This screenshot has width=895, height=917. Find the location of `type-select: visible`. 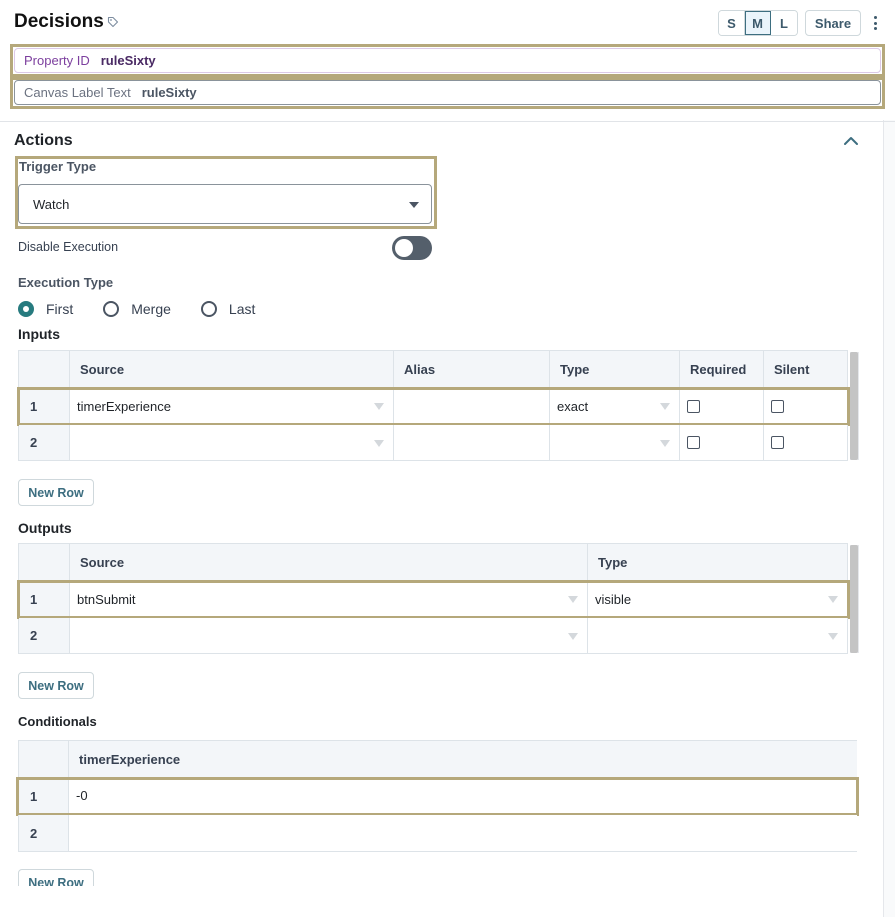

type-select: visible is located at coordinates (718, 599).